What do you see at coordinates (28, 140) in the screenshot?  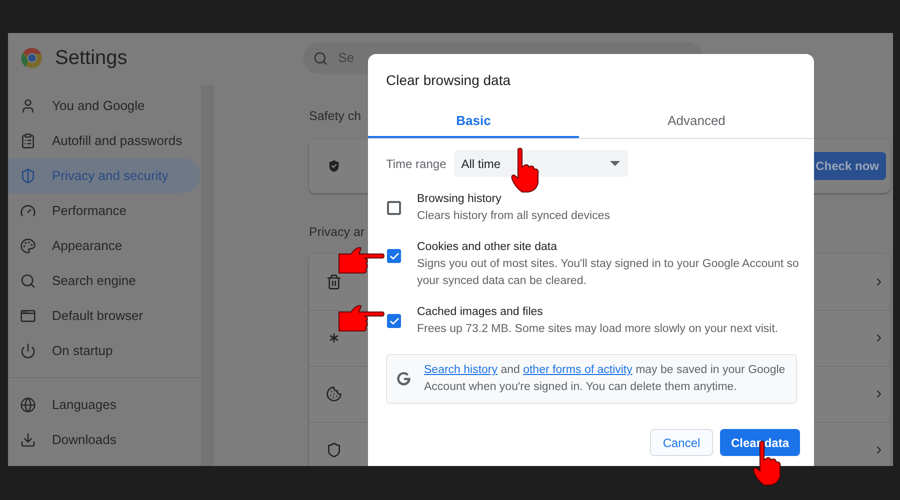 I see `clipboard-icon` at bounding box center [28, 140].